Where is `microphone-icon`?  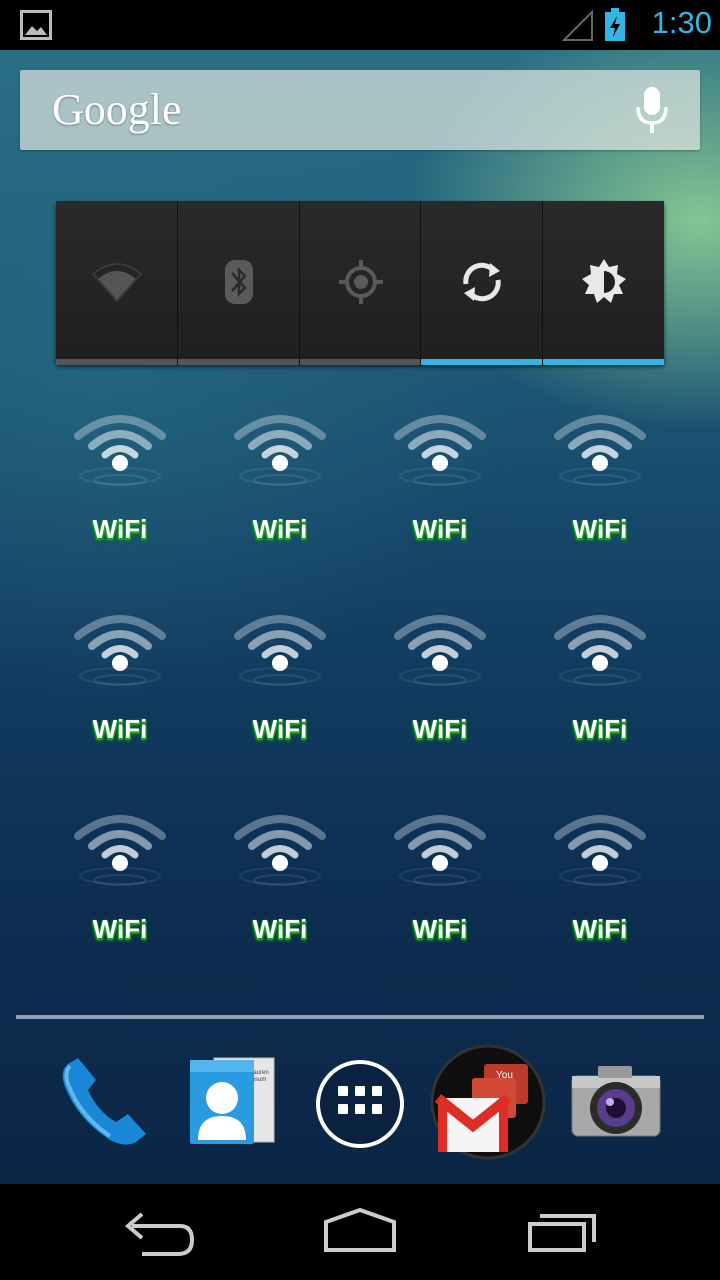
microphone-icon is located at coordinates (652, 111).